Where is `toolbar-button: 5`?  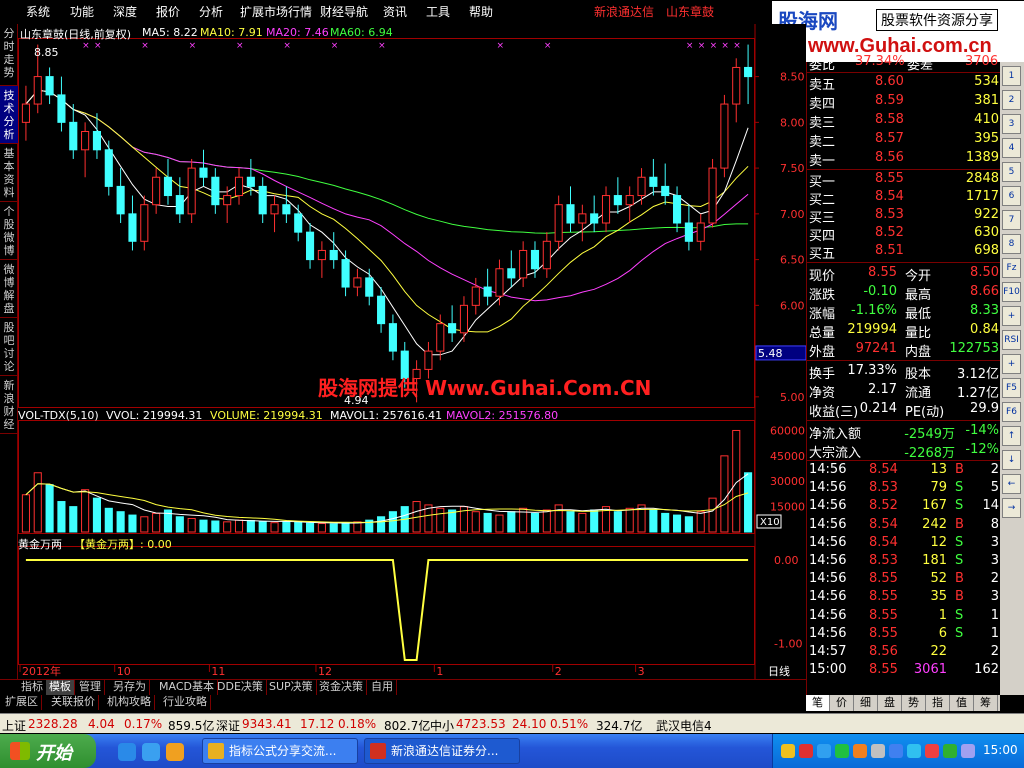 toolbar-button: 5 is located at coordinates (1011, 172).